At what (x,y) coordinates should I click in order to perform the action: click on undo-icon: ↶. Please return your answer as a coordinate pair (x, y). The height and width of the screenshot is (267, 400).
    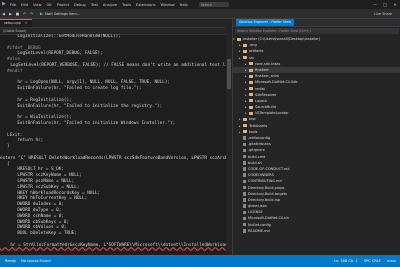
    Looking at the image, I should click on (25, 14).